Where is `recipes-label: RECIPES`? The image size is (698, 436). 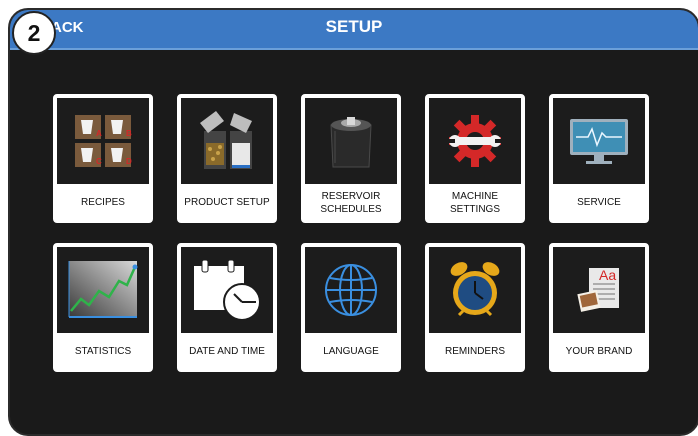
recipes-label: RECIPES is located at coordinates (103, 202).